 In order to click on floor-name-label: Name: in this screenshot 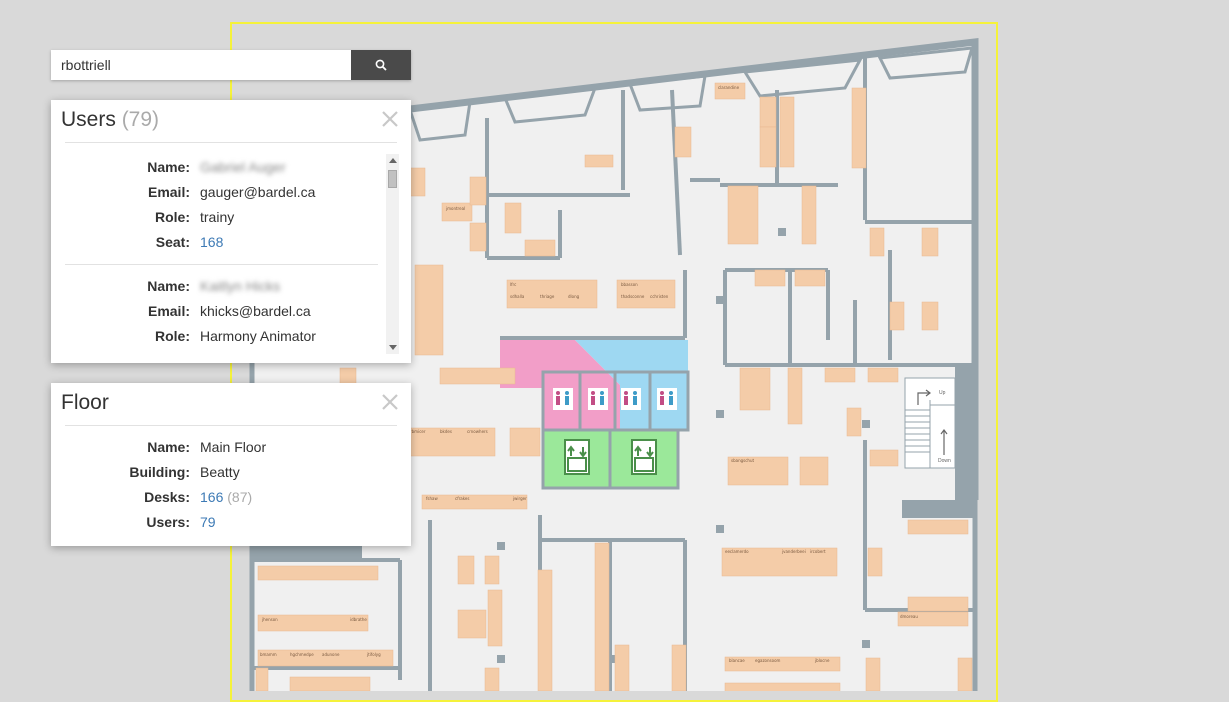, I will do `click(168, 446)`.